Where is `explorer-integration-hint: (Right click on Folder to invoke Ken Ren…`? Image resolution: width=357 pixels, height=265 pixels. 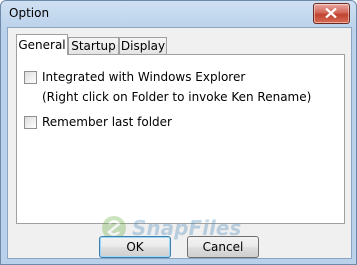 explorer-integration-hint: (Right click on Folder to invoke Ken Ren… is located at coordinates (177, 97).